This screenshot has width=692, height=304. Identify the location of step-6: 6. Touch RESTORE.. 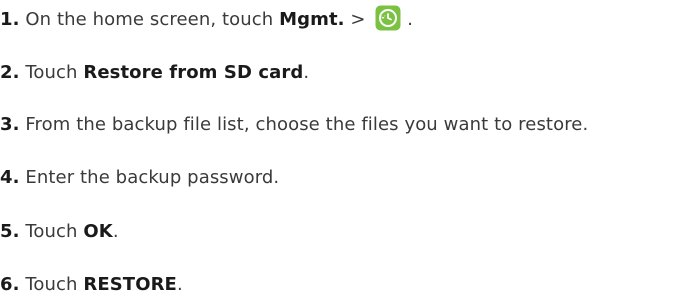
(91, 285).